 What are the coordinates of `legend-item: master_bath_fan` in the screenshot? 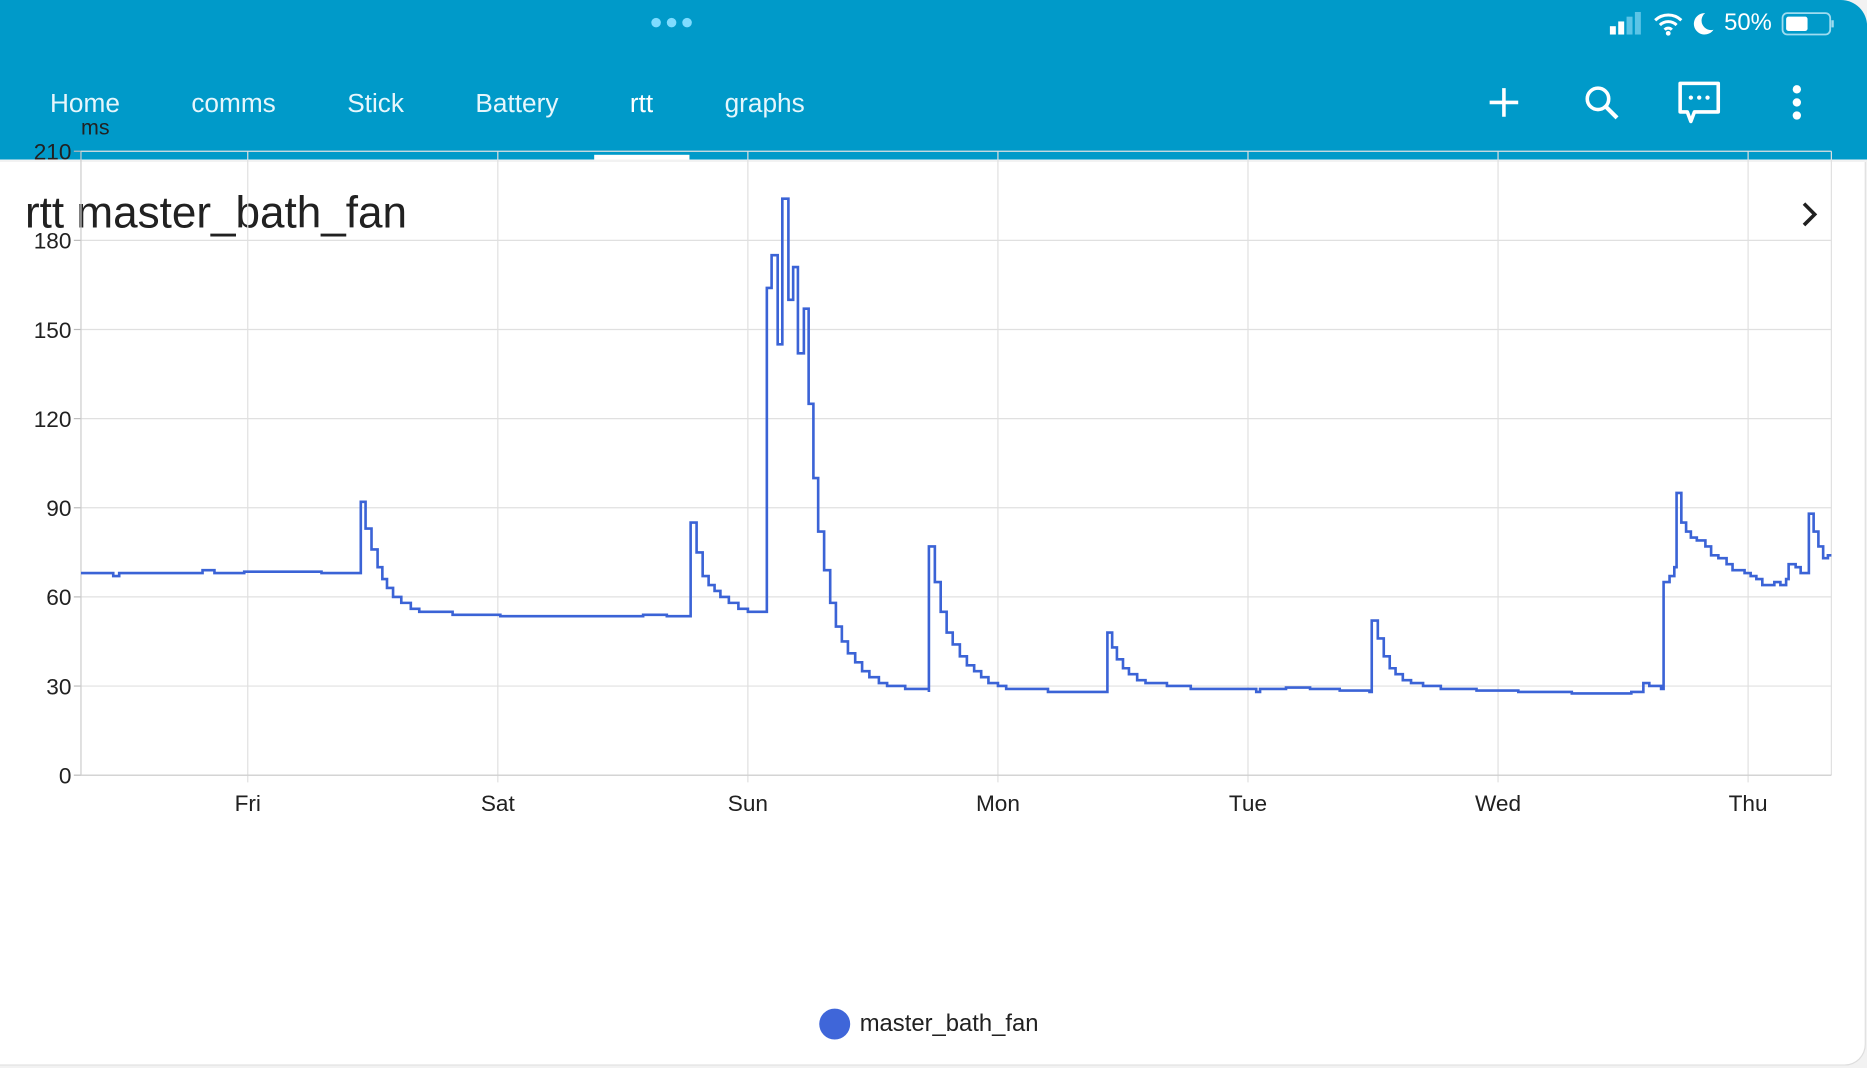 It's located at (929, 1024).